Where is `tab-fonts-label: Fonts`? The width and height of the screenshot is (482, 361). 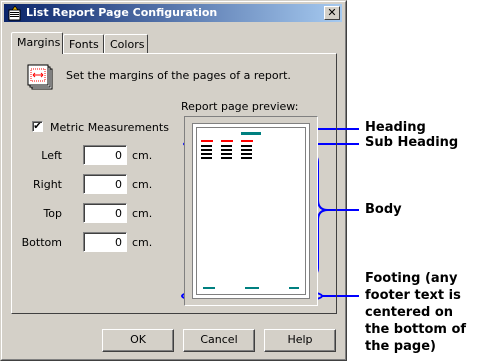 tab-fonts-label: Fonts is located at coordinates (84, 44).